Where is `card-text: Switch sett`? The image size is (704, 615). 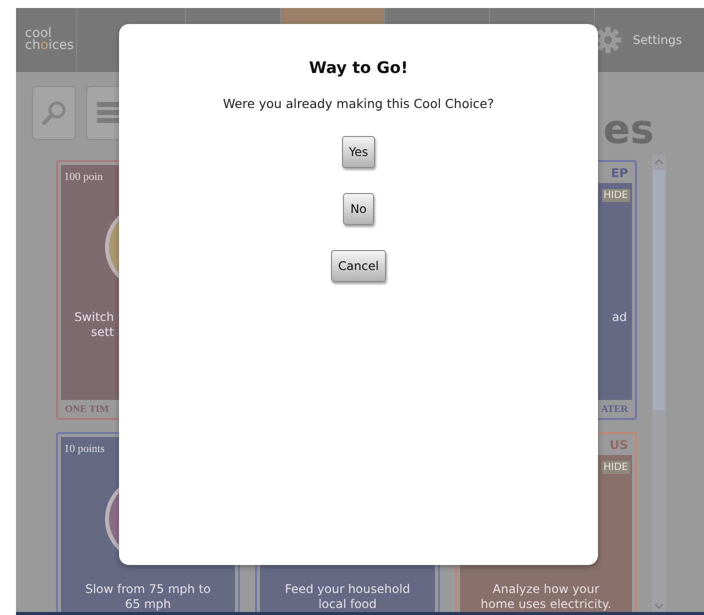 card-text: Switch sett is located at coordinates (93, 325).